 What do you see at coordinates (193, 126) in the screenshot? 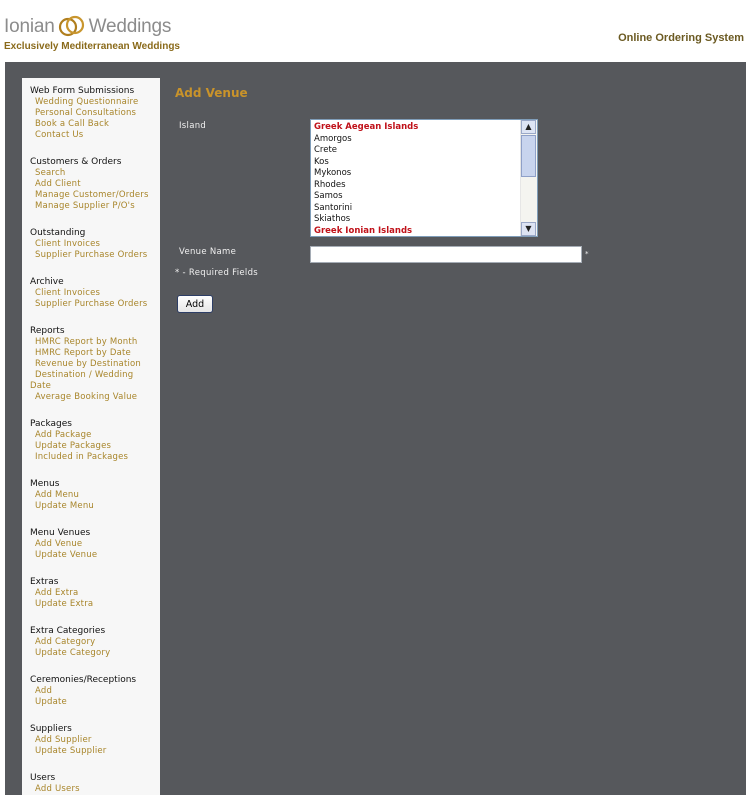
I see `island-label: Island` at bounding box center [193, 126].